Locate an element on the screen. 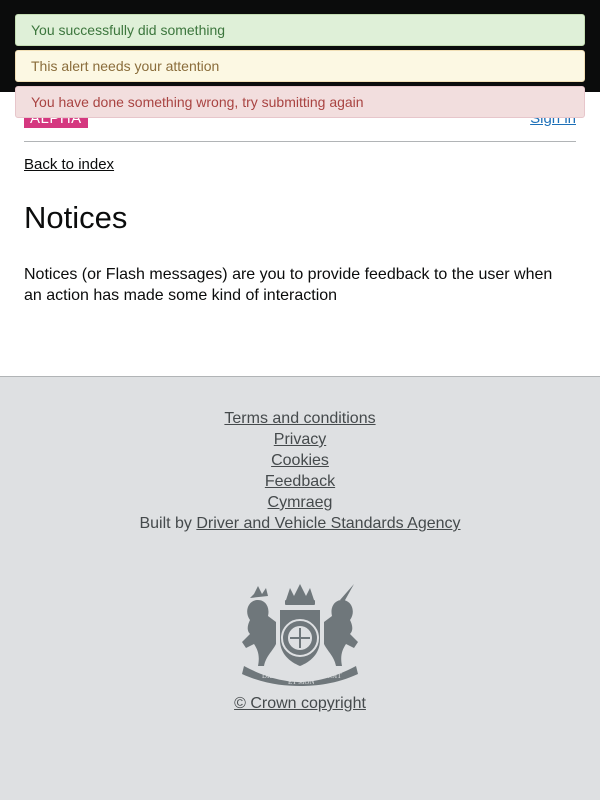 This screenshot has width=600, height=800. warning-alert: This alert needs your attention is located at coordinates (300, 66).